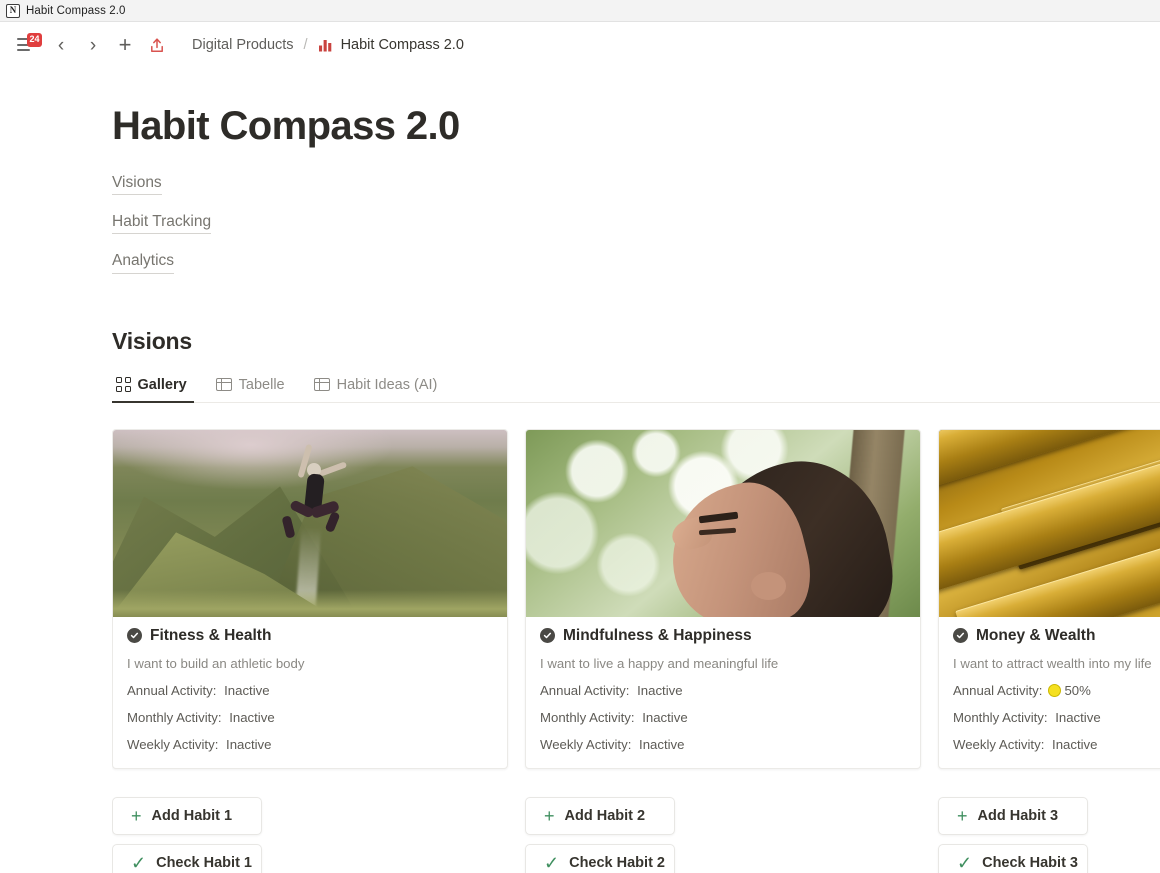  What do you see at coordinates (162, 222) in the screenshot?
I see `nav-link-habit-tracking: Habit Tracking` at bounding box center [162, 222].